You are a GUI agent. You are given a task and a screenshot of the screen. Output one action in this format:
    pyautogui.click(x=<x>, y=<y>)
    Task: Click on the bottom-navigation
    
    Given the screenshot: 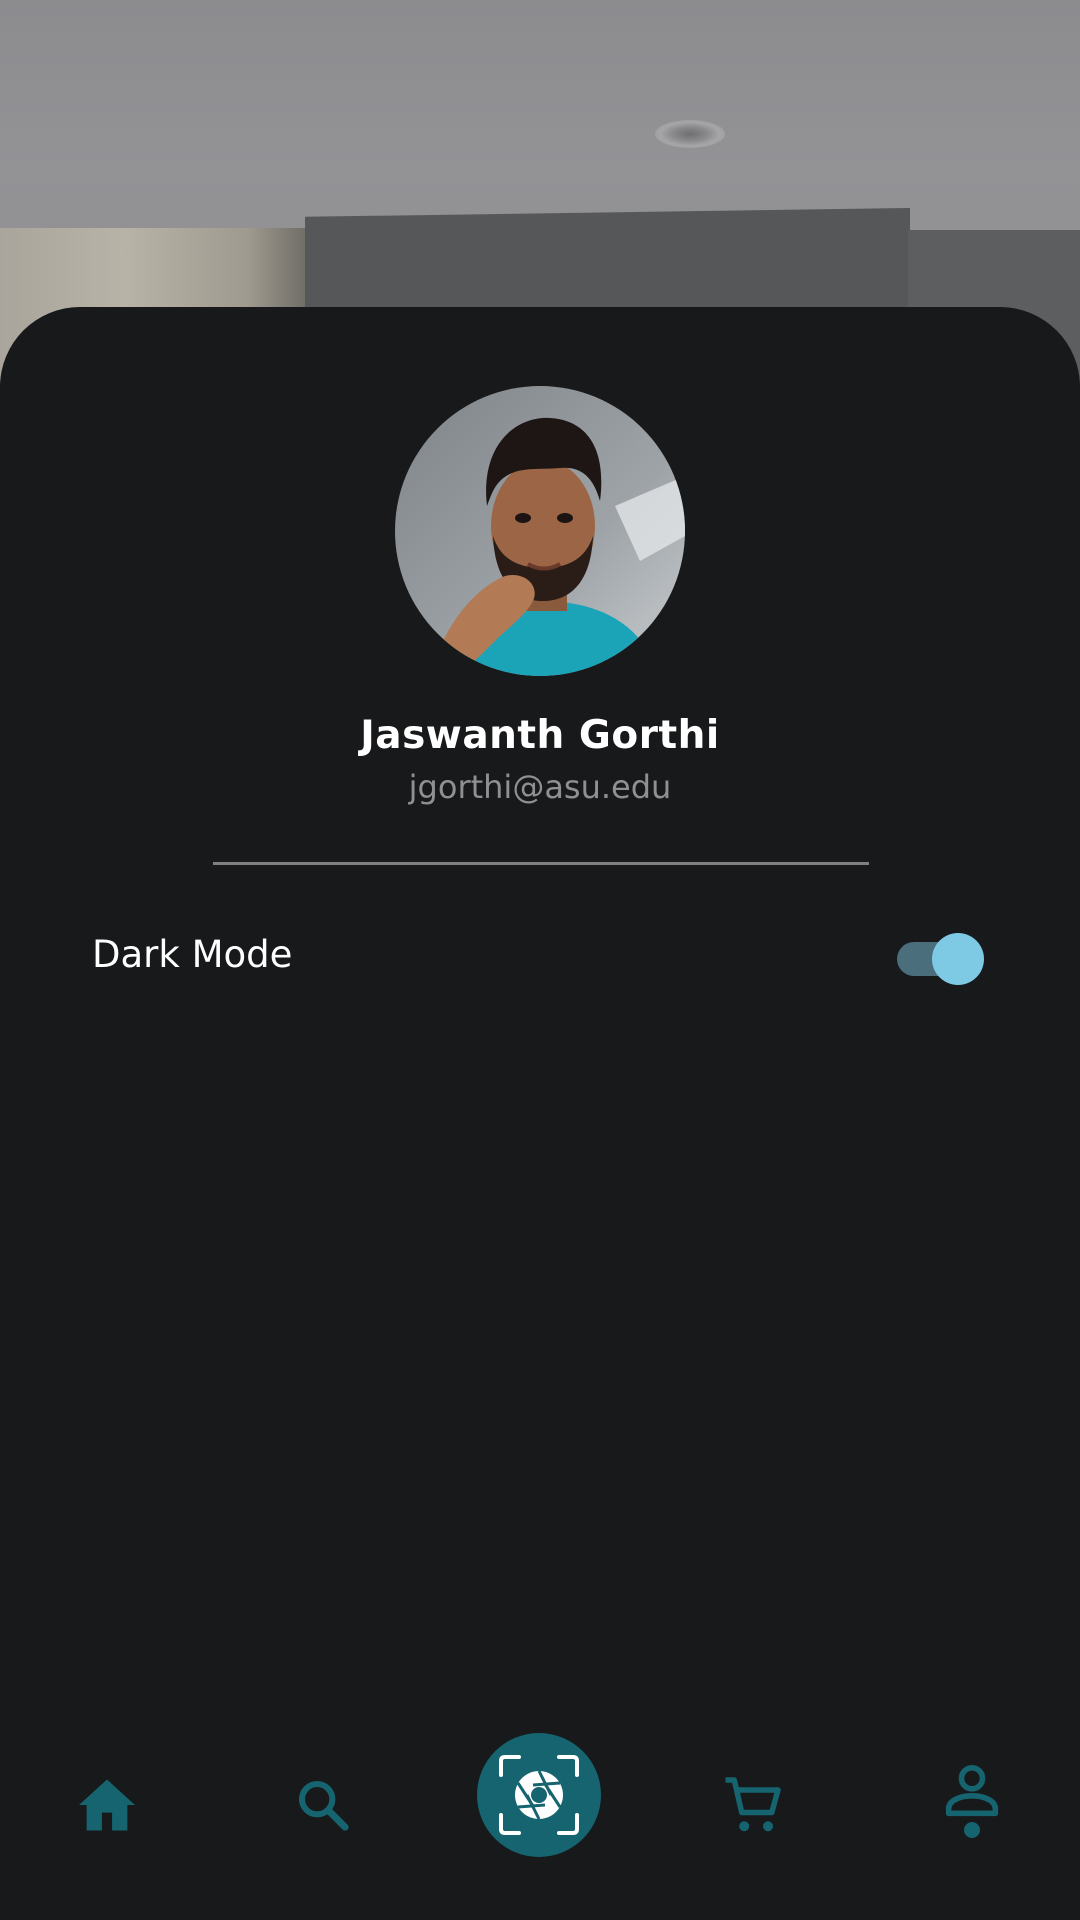 What is the action you would take?
    pyautogui.click(x=540, y=1797)
    